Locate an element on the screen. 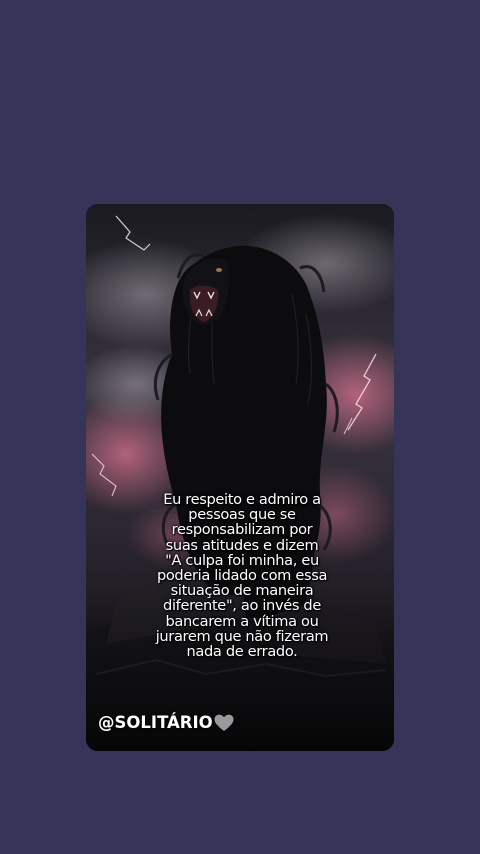 This screenshot has height=854, width=480. gray-heart-icon is located at coordinates (224, 722).